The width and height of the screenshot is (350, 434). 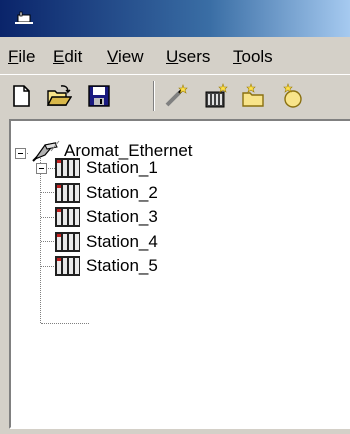 What do you see at coordinates (122, 192) in the screenshot?
I see `tree-node-label: Station_2` at bounding box center [122, 192].